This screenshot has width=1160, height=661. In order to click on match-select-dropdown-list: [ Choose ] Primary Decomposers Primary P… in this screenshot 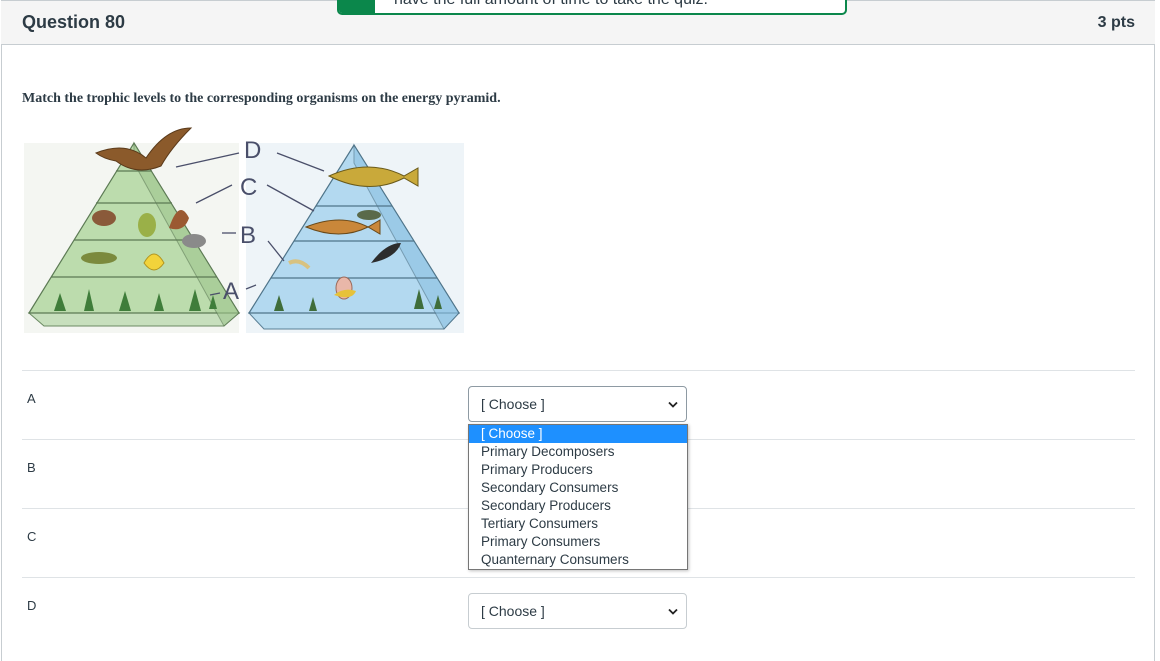, I will do `click(578, 497)`.